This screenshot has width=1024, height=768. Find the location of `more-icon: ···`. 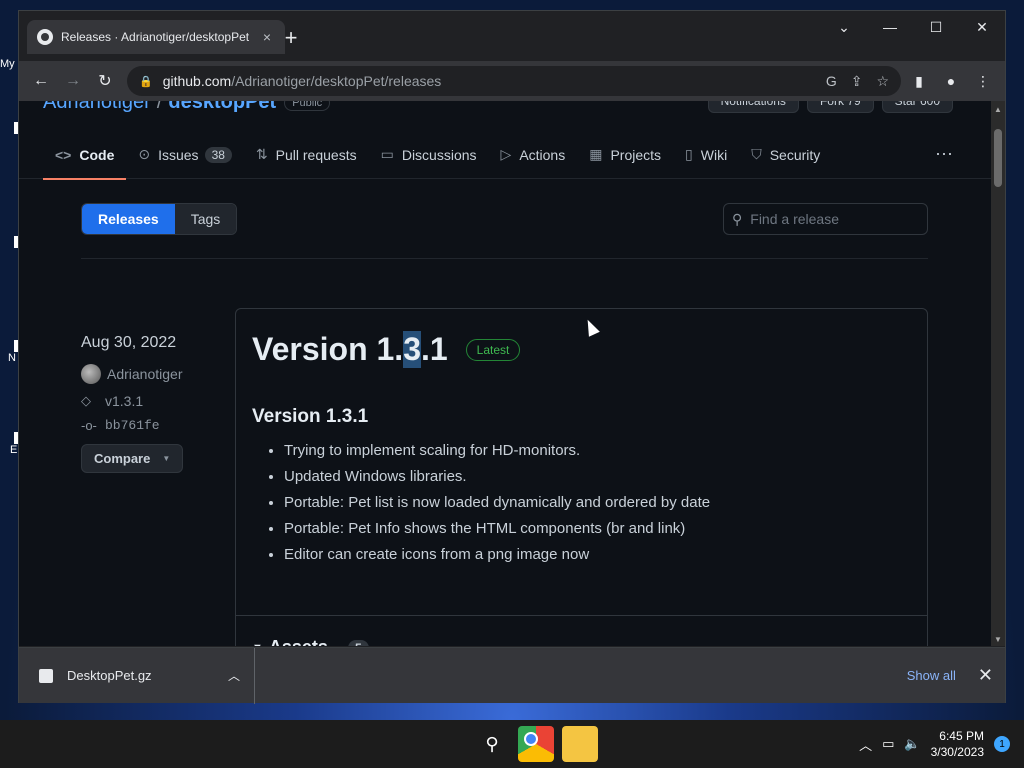

more-icon: ··· is located at coordinates (944, 153).